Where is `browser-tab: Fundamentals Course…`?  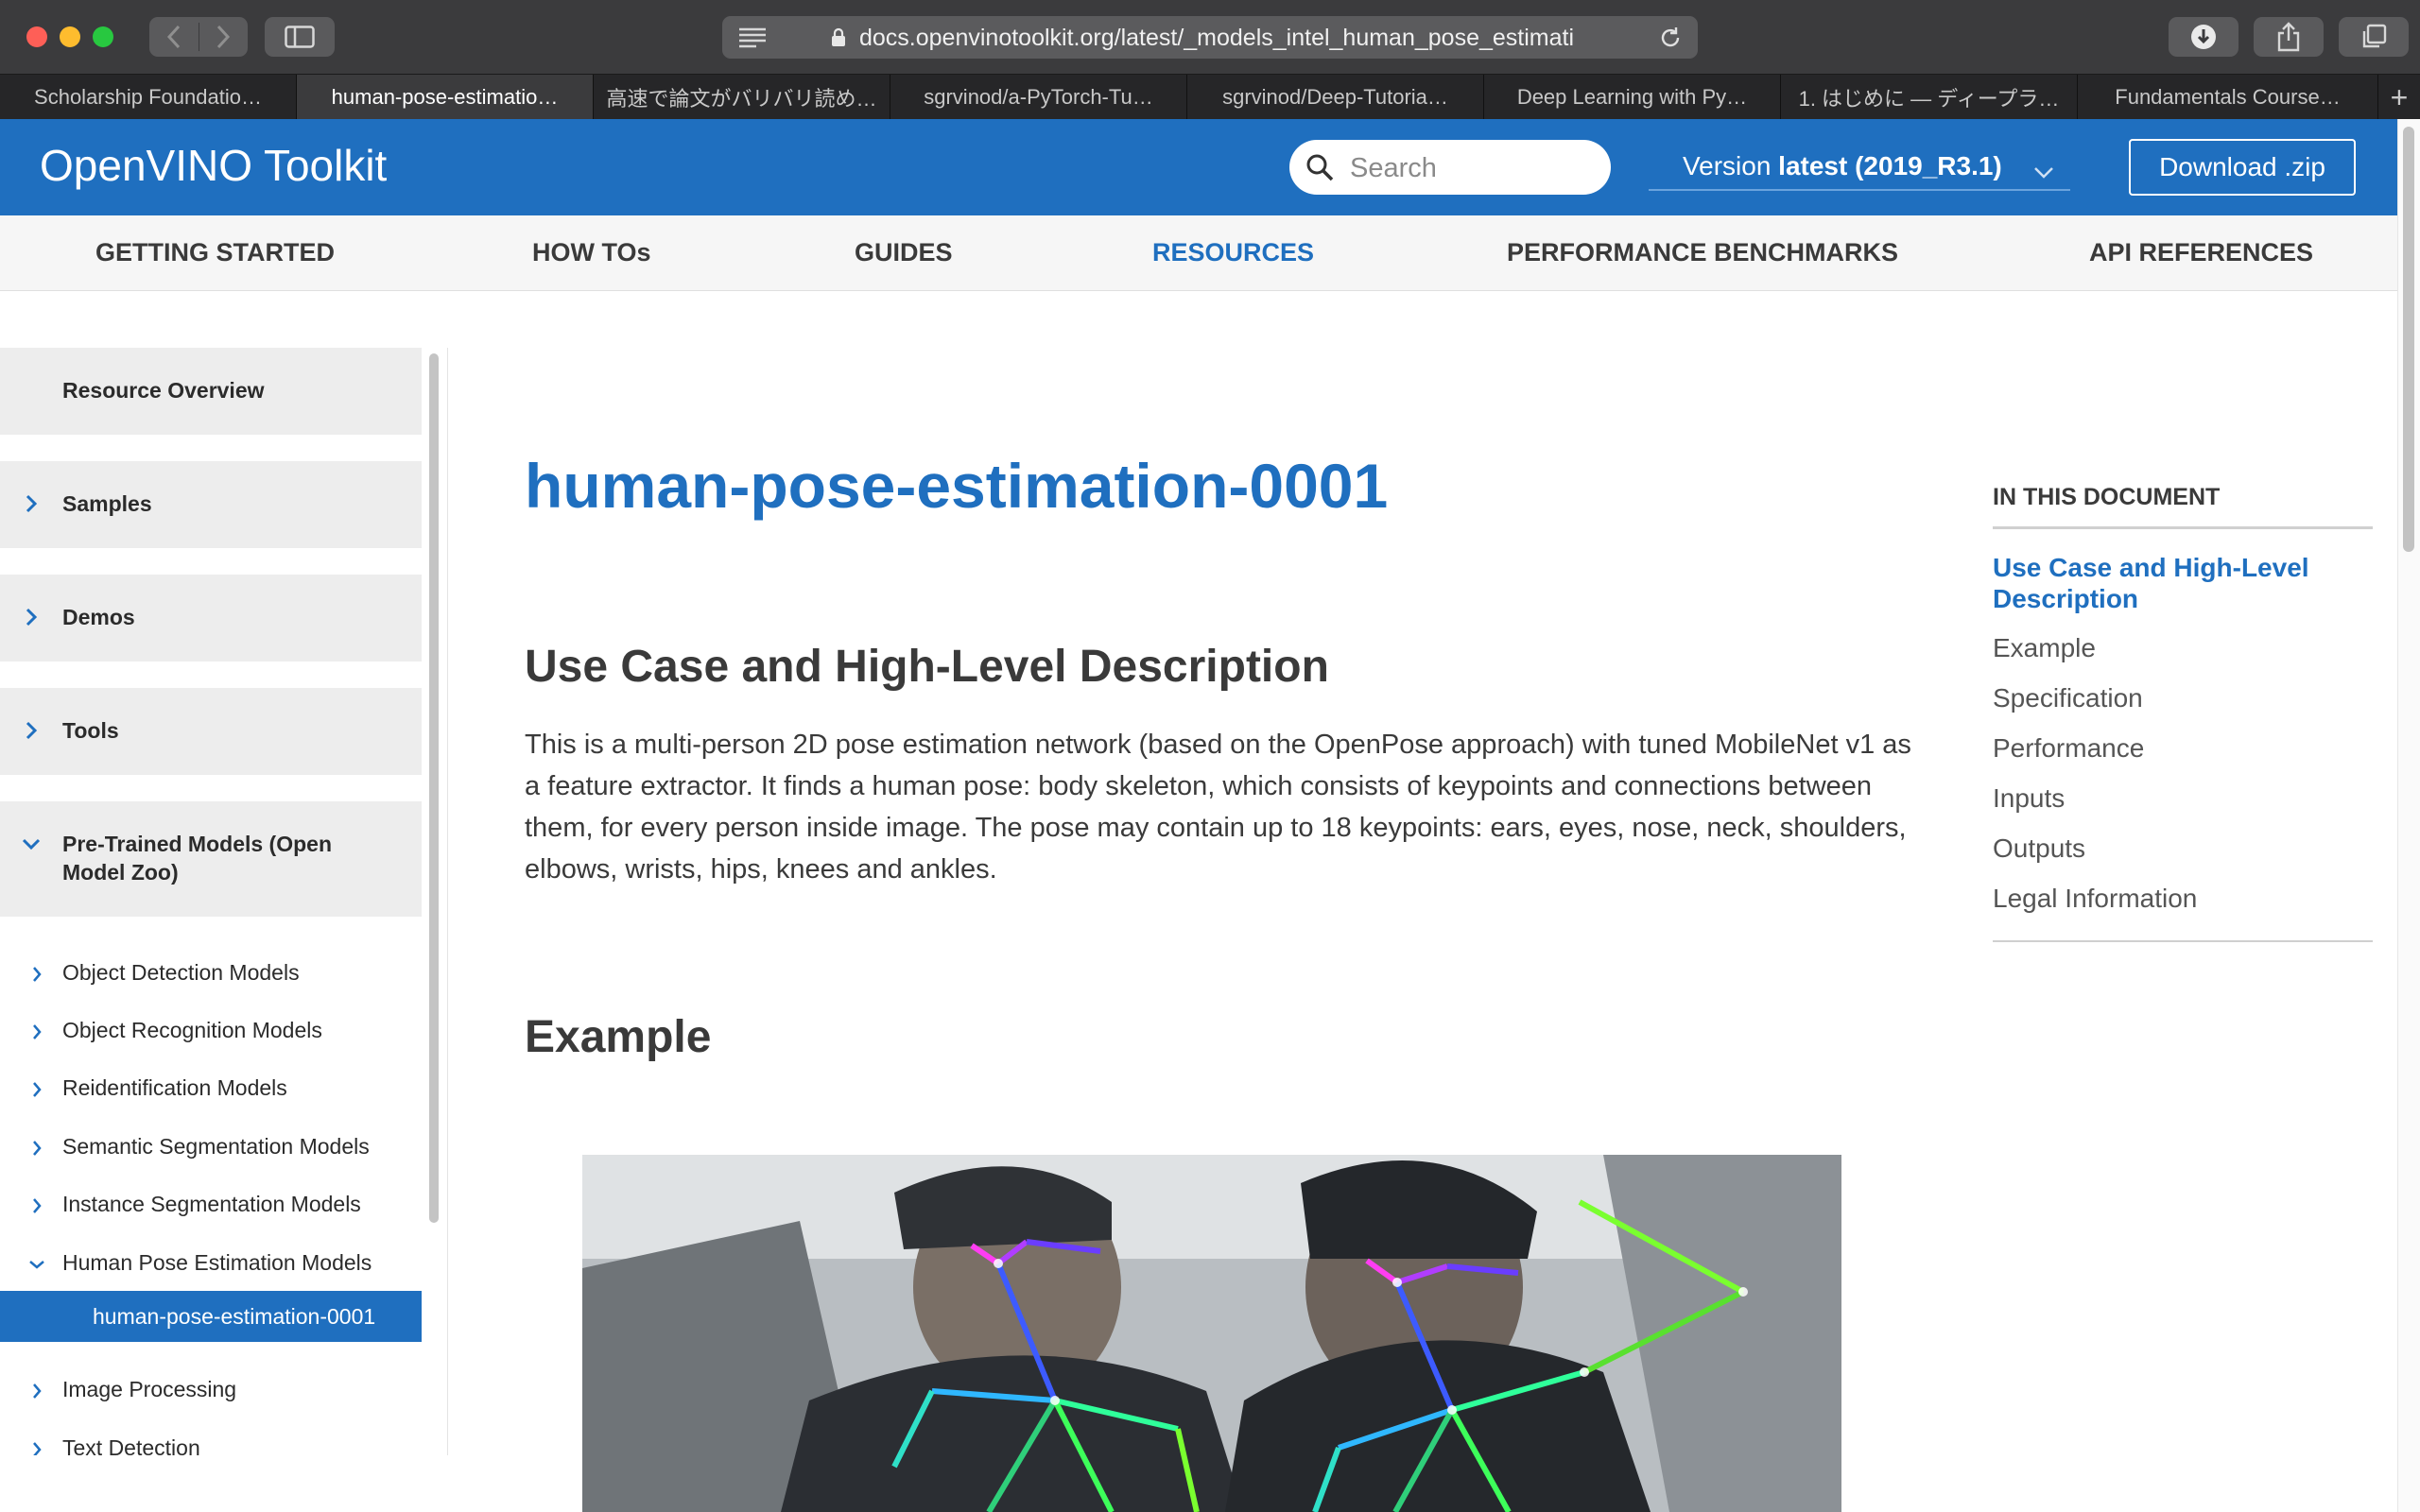 browser-tab: Fundamentals Course… is located at coordinates (2228, 97).